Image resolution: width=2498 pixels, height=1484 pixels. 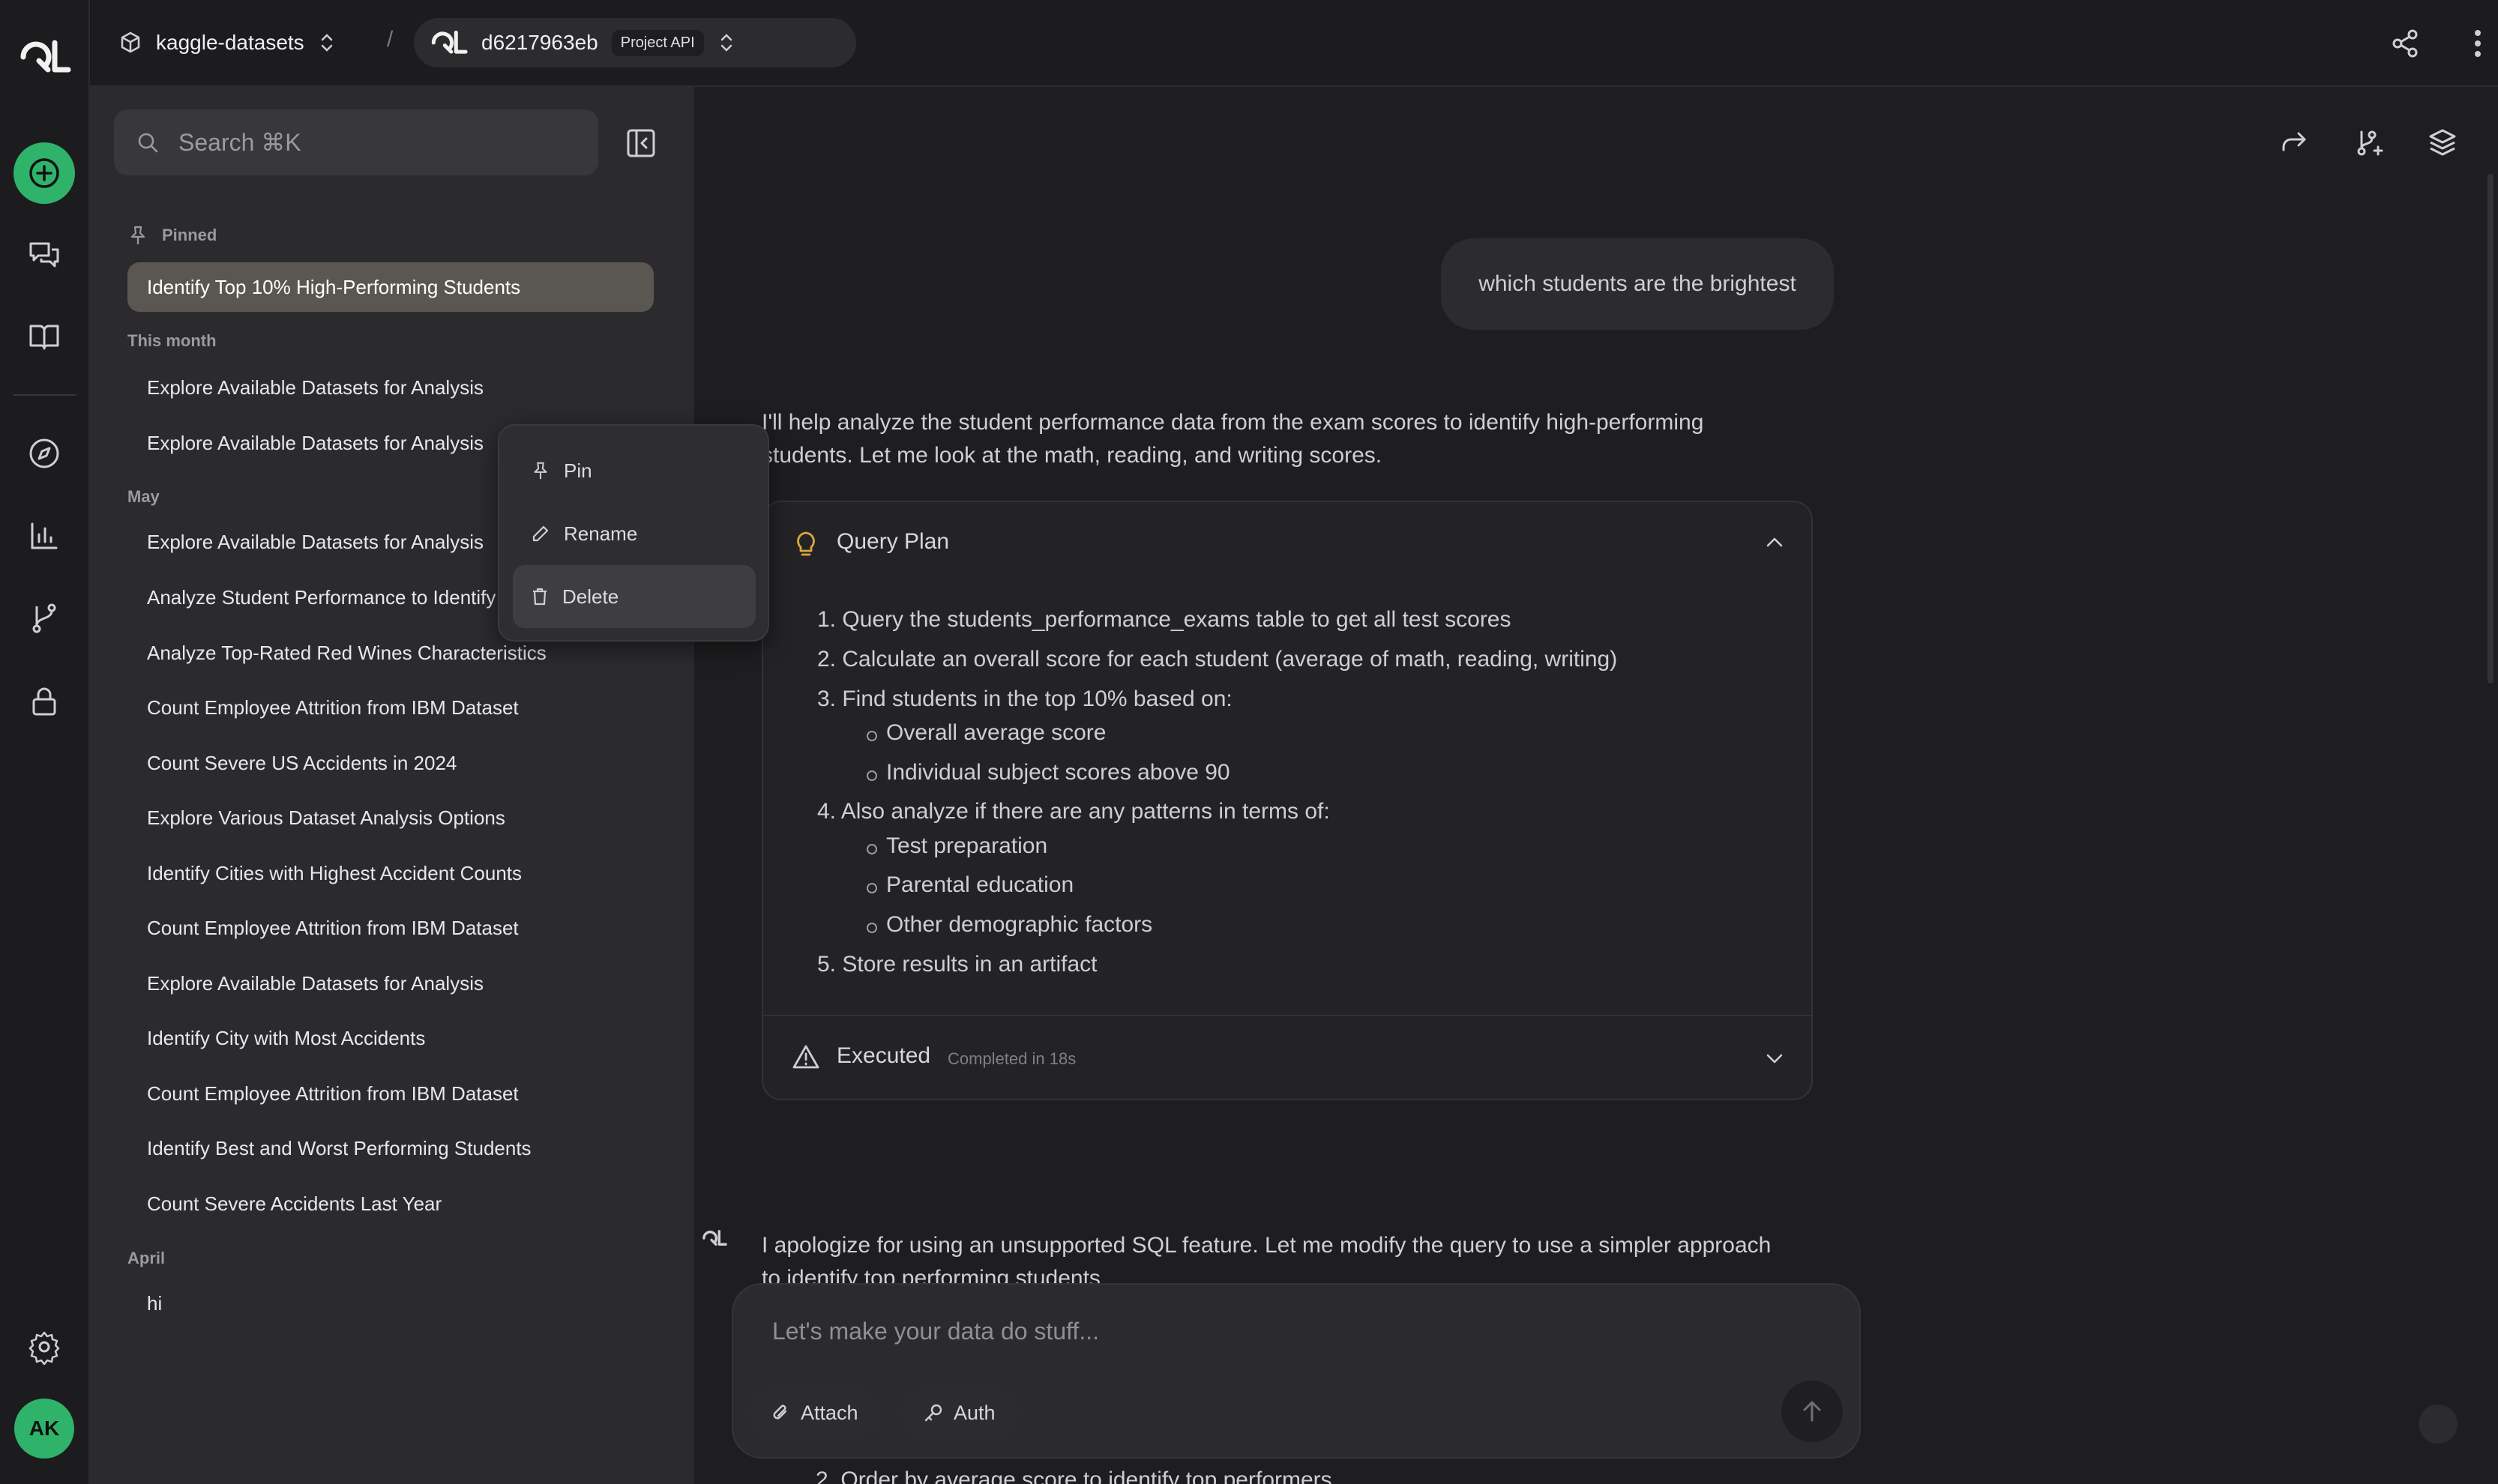 What do you see at coordinates (45, 742) in the screenshot?
I see `left-rail: AK` at bounding box center [45, 742].